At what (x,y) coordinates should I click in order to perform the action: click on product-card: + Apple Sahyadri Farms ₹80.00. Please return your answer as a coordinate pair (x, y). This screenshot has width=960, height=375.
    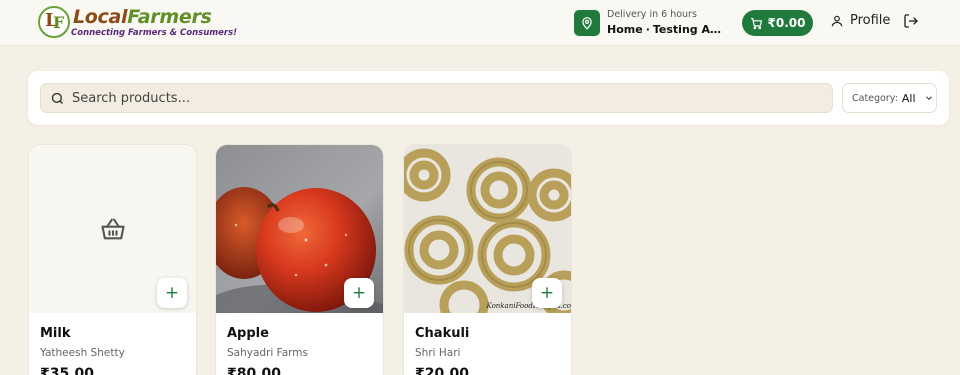
    Looking at the image, I should click on (299, 259).